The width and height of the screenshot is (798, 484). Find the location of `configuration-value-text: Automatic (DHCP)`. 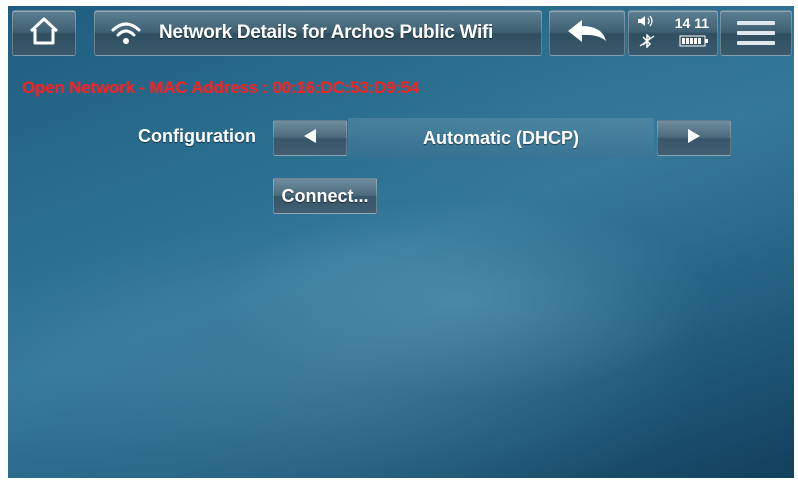

configuration-value-text: Automatic (DHCP) is located at coordinates (501, 137).